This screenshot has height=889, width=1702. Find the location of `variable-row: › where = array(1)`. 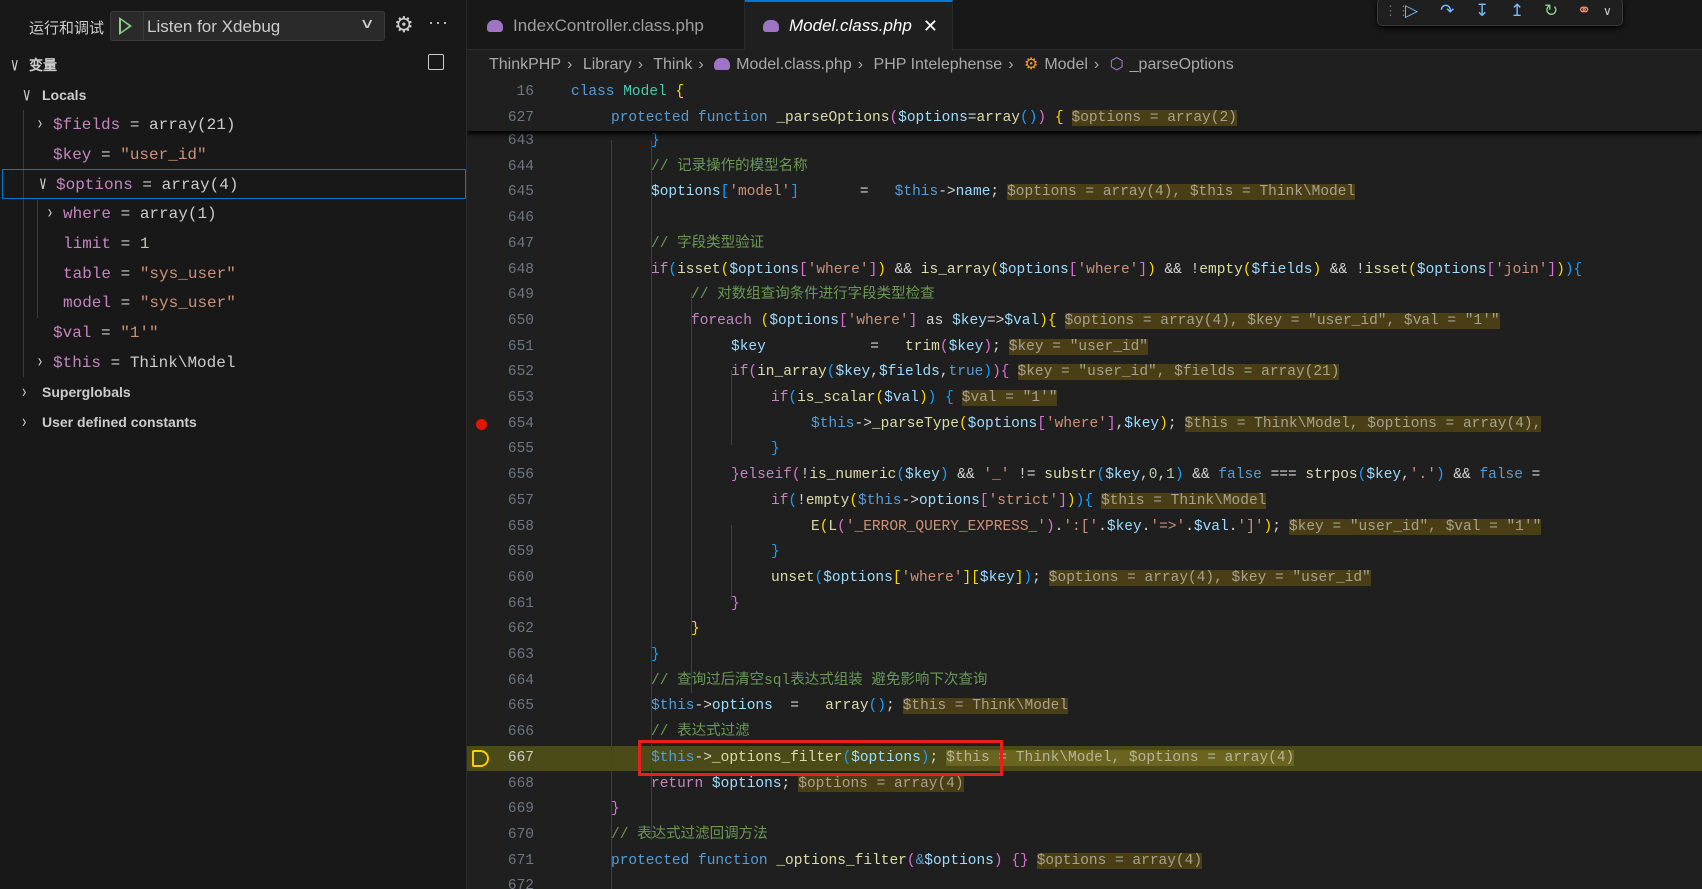

variable-row: › where = array(1) is located at coordinates (233, 214).